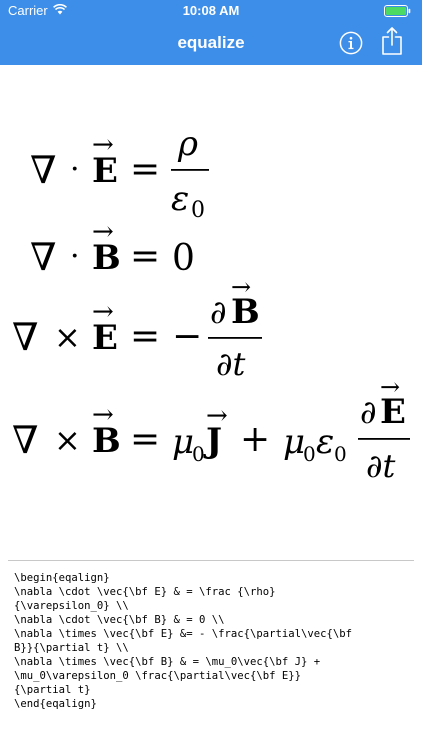  Describe the element at coordinates (187, 336) in the screenshot. I see `minus-sign: −` at that location.